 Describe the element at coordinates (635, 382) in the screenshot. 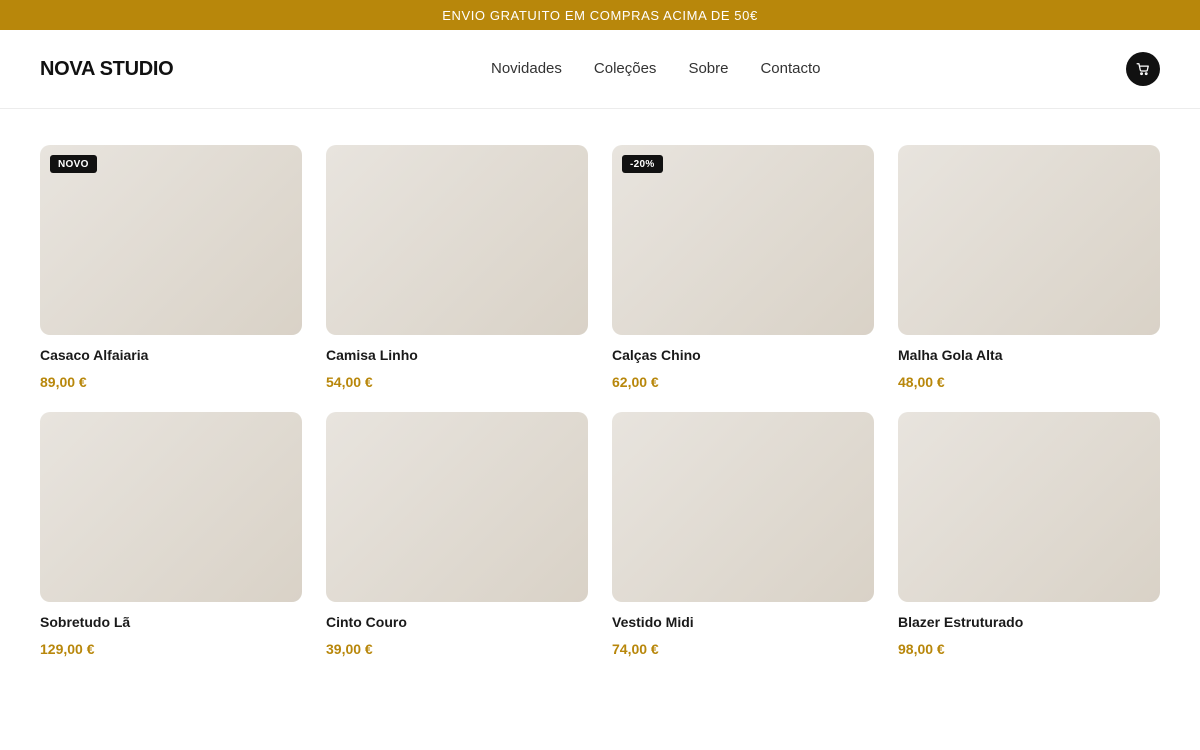

I see `product-price: 62,00 €` at that location.